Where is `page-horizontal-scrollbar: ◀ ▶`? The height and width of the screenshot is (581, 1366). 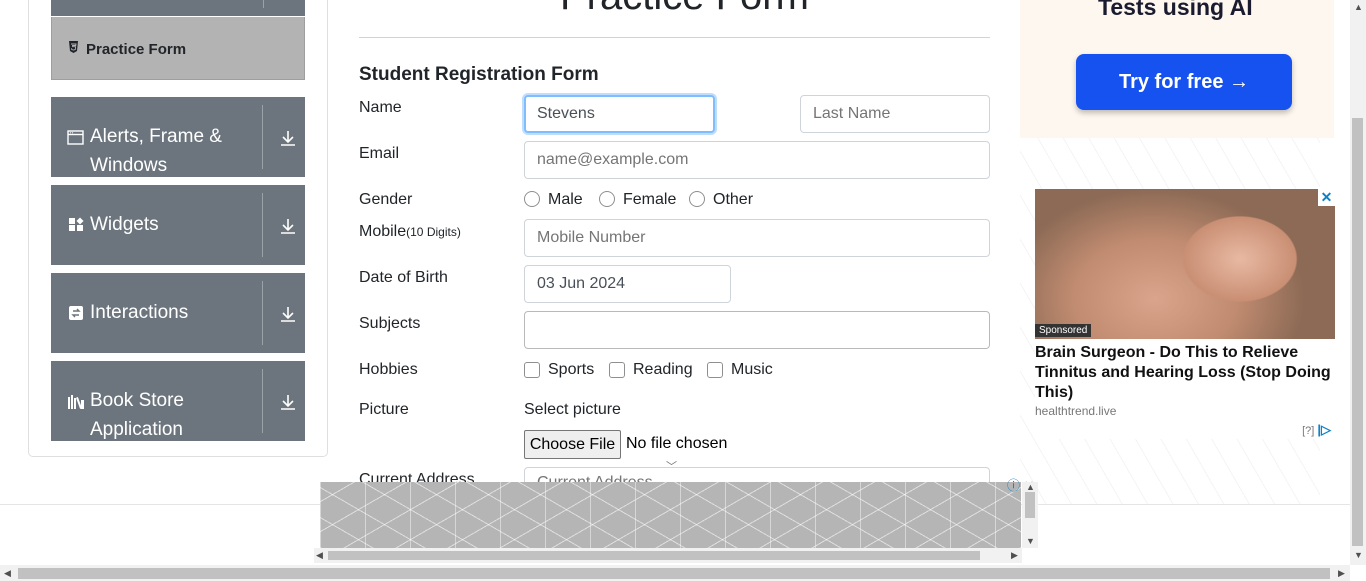 page-horizontal-scrollbar: ◀ ▶ is located at coordinates (675, 573).